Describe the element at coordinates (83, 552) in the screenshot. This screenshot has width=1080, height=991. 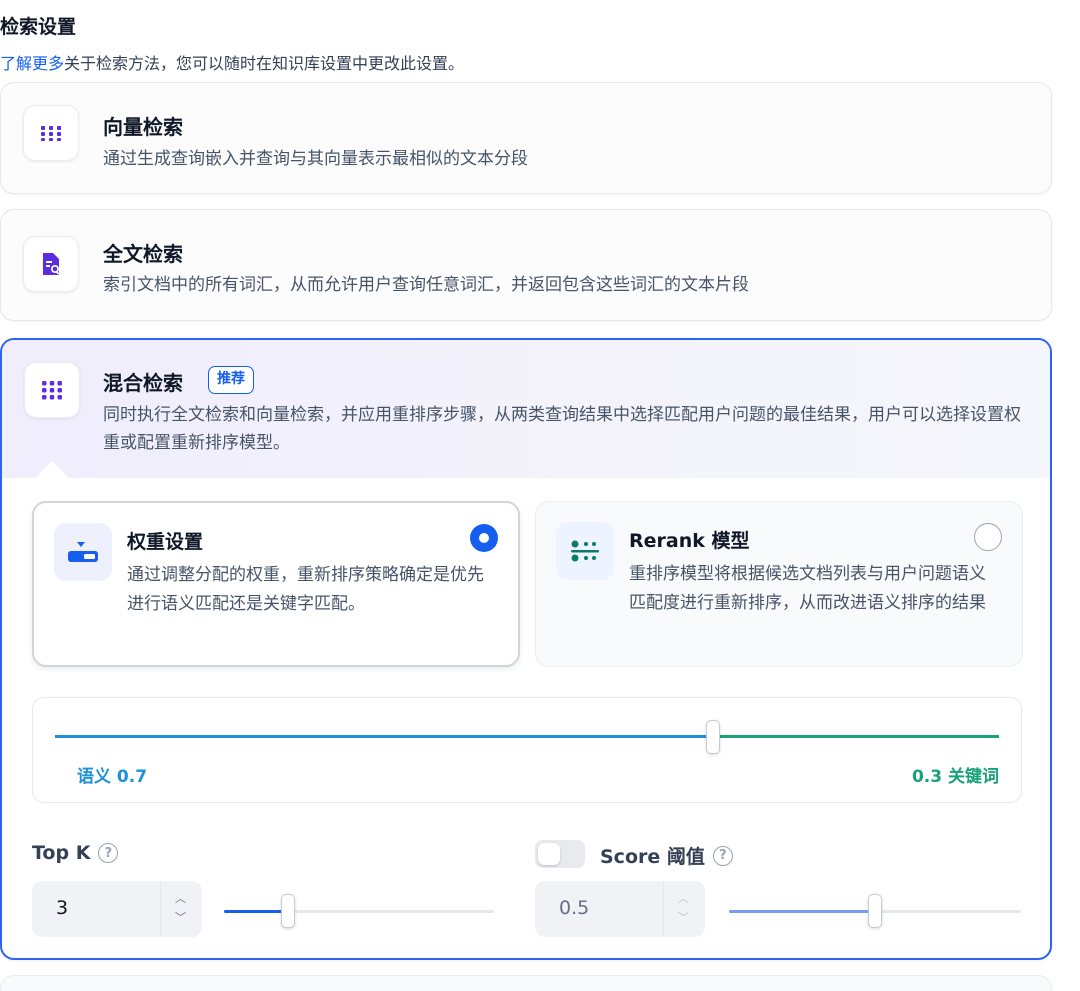
I see `weight-slider-icon` at that location.